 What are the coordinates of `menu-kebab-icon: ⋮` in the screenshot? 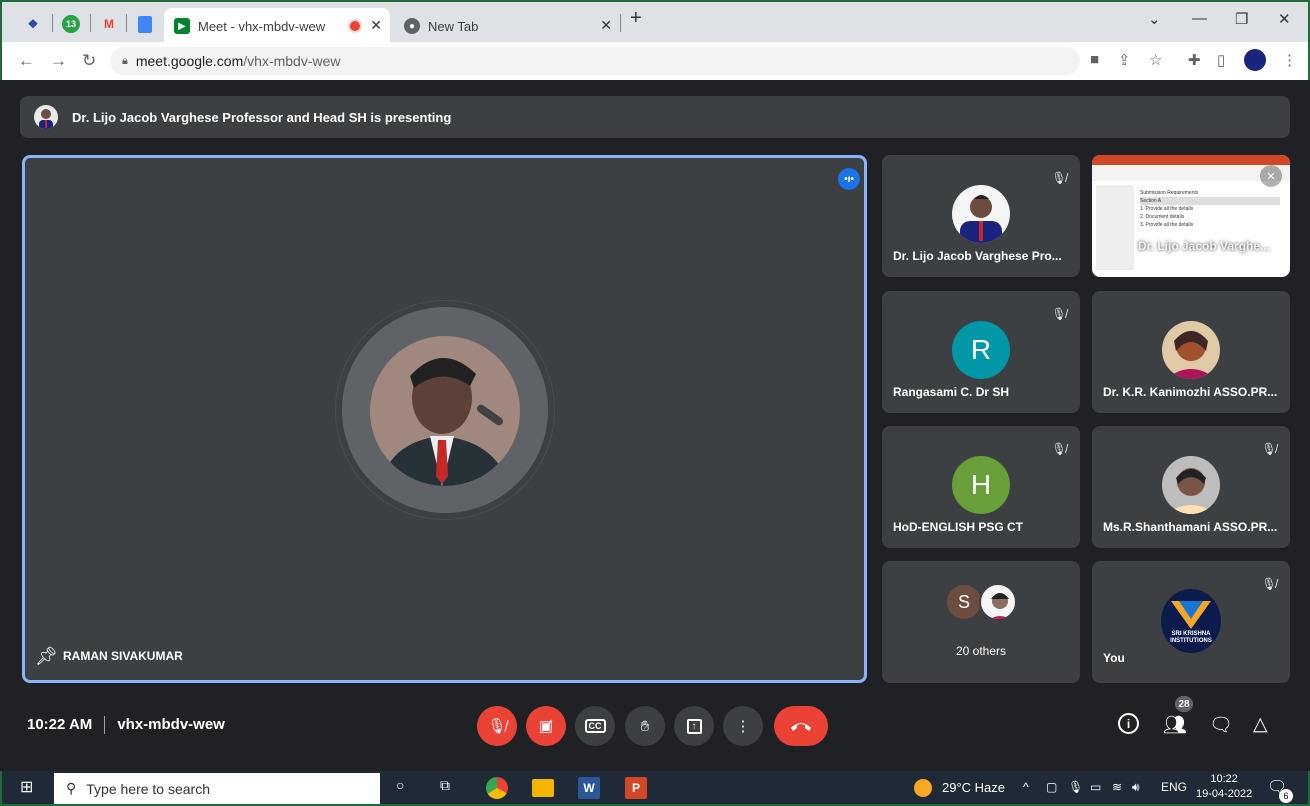 It's located at (1289, 60).